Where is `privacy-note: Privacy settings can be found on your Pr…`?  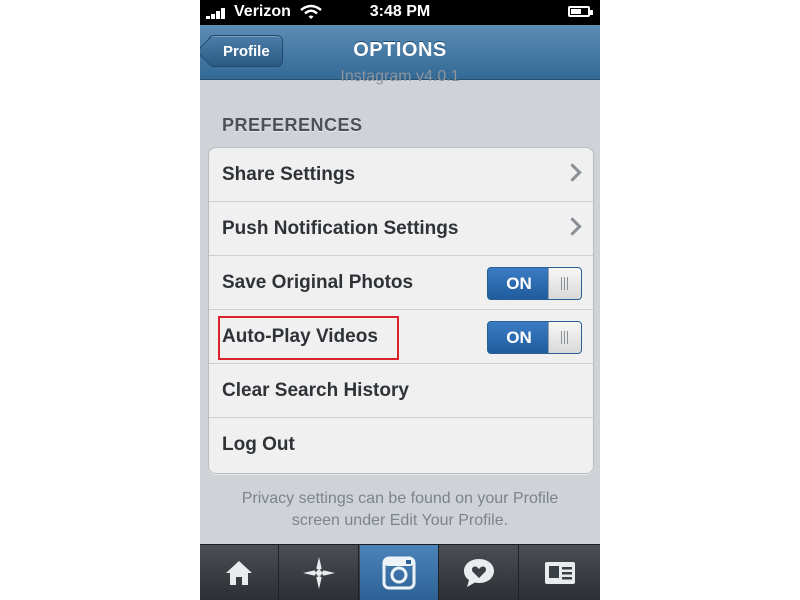
privacy-note: Privacy settings can be found on your Pr… is located at coordinates (400, 509).